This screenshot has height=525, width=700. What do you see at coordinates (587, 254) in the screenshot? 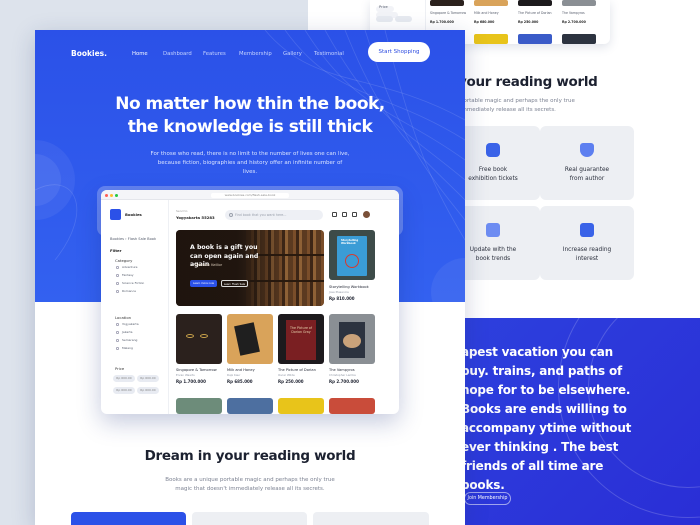
I see `feature-label: Increase reading interest` at bounding box center [587, 254].